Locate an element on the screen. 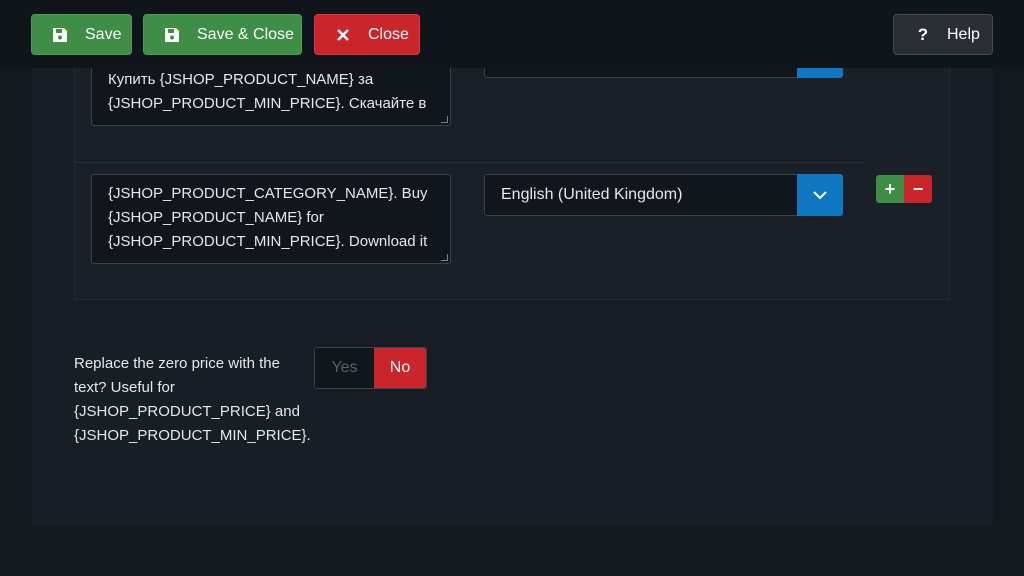 The height and width of the screenshot is (576, 1024). add-row-button: + is located at coordinates (890, 189).